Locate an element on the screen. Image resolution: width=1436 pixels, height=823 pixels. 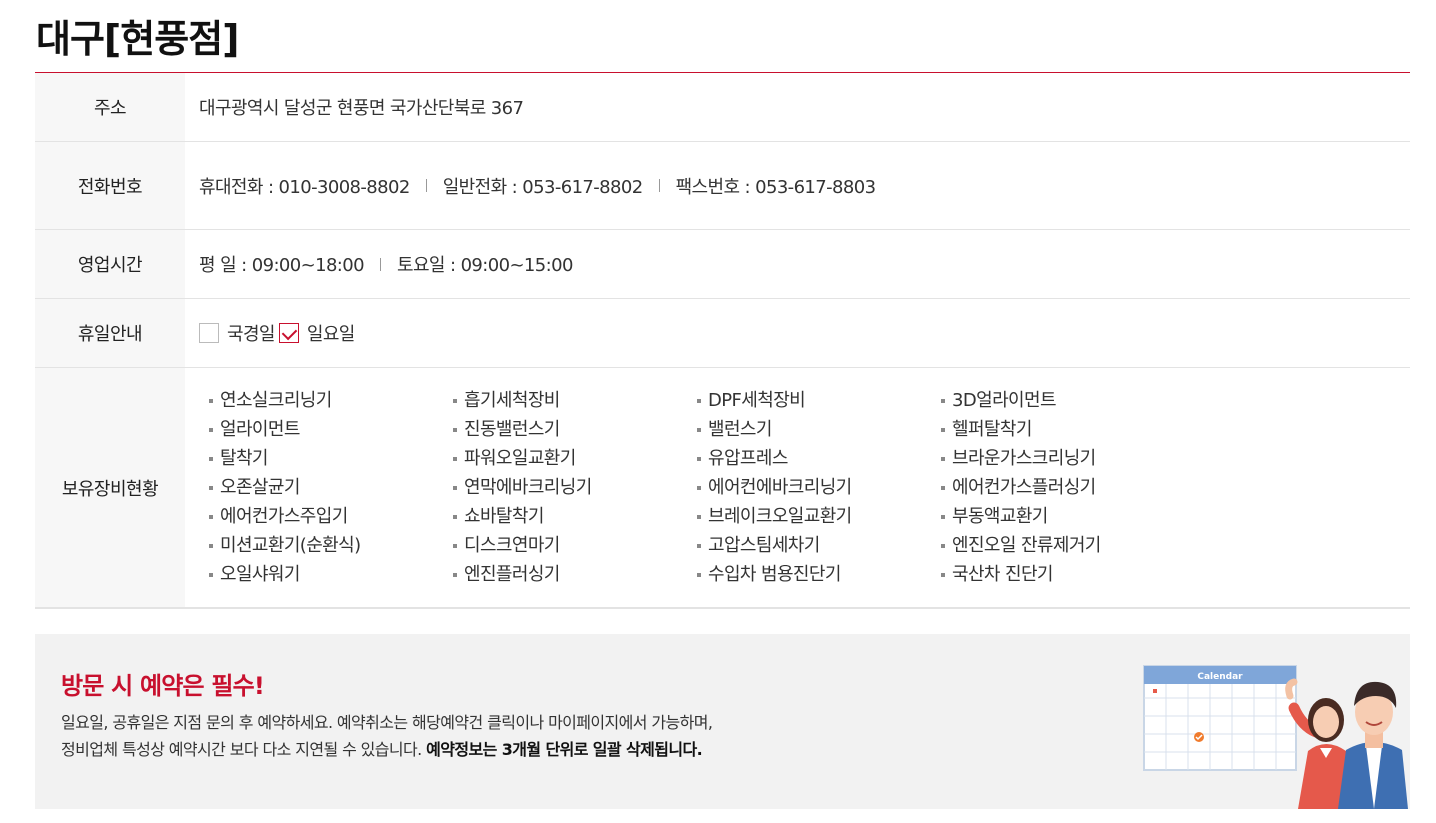
equipment-item: 에어컨에바크리닝기 is located at coordinates (819, 488).